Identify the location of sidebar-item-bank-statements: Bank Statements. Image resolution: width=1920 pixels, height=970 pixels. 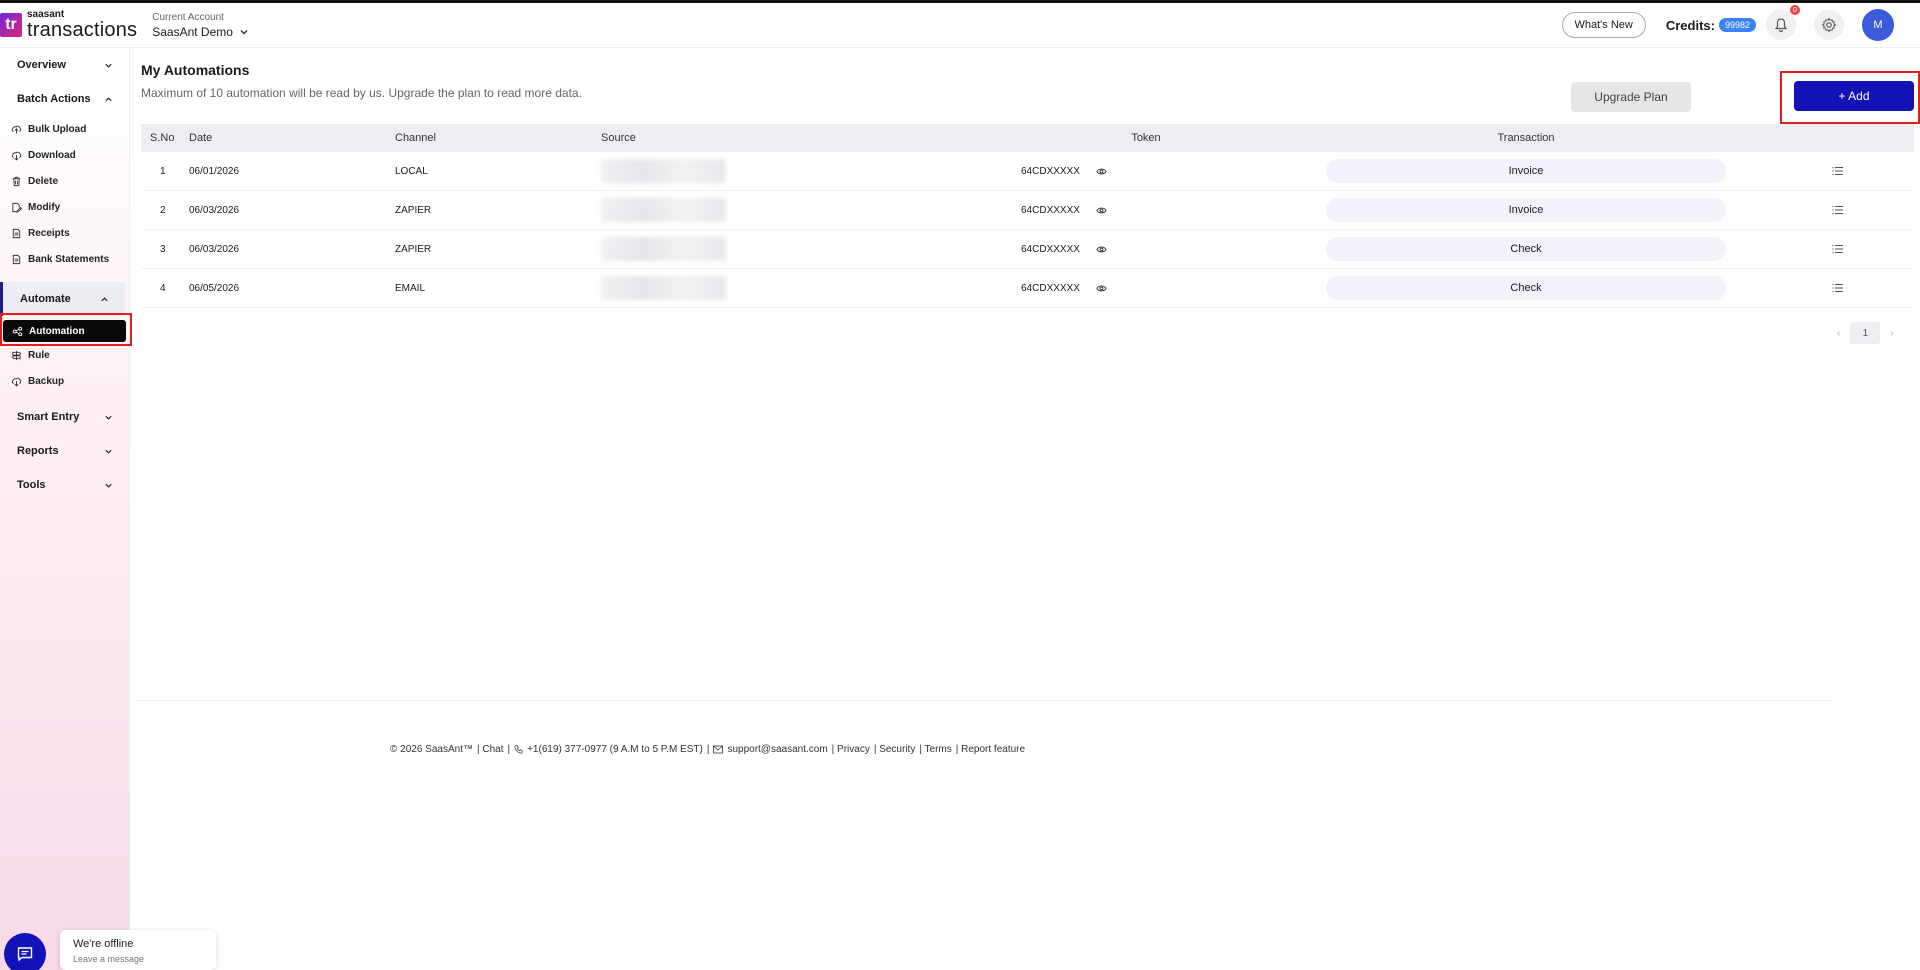
(64, 259).